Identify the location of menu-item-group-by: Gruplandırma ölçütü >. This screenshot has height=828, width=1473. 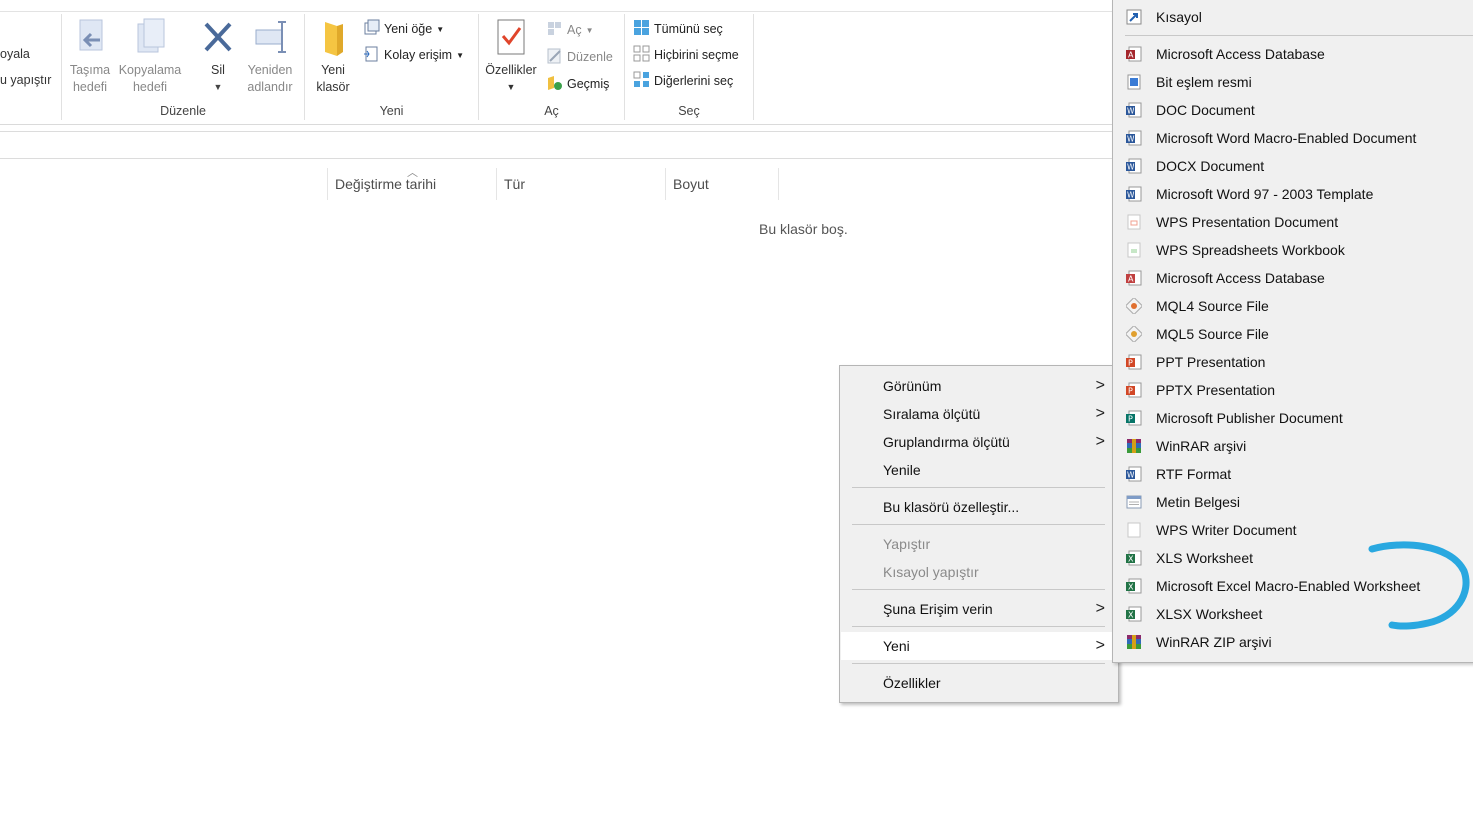
(979, 442).